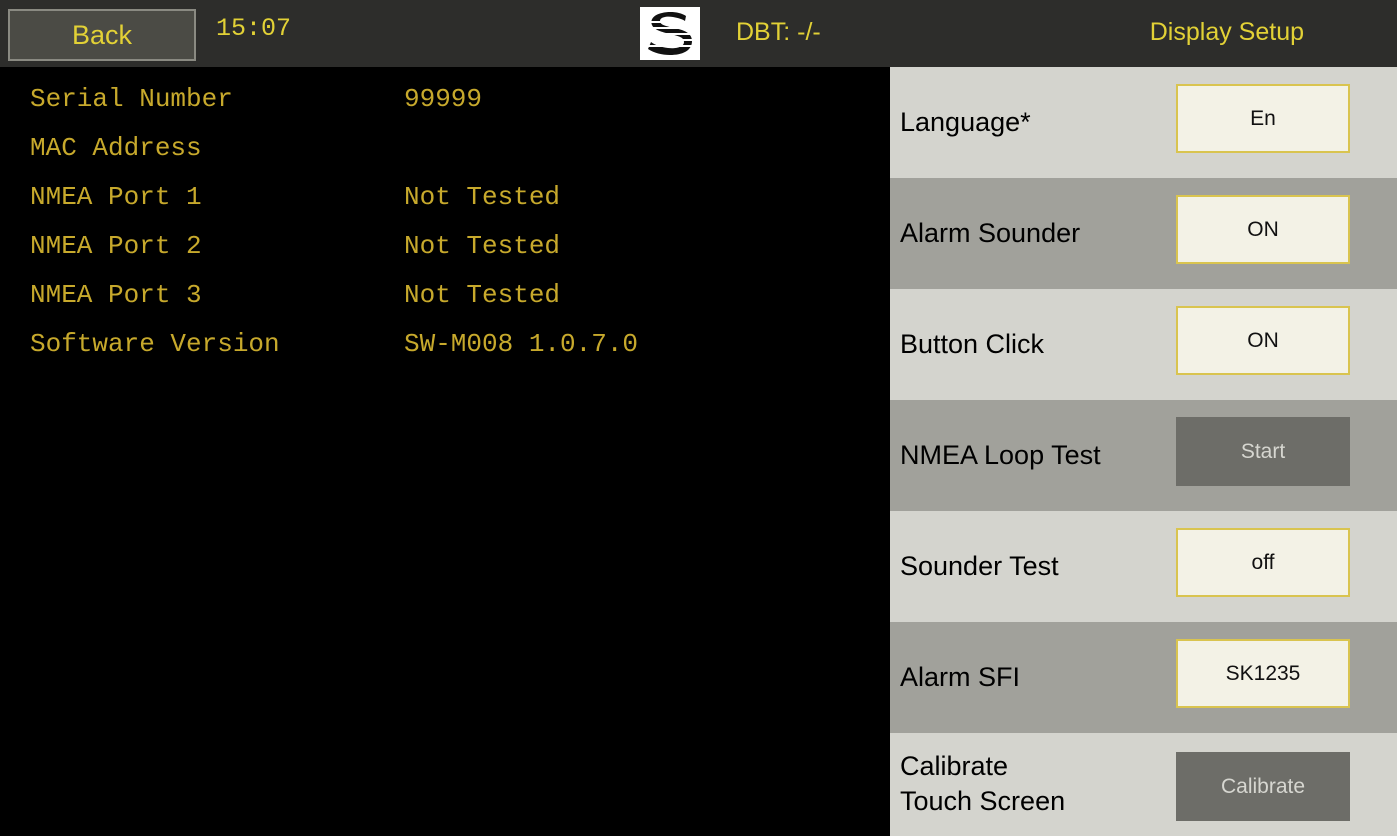 The width and height of the screenshot is (1397, 836). Describe the element at coordinates (1263, 118) in the screenshot. I see `language-button: En` at that location.